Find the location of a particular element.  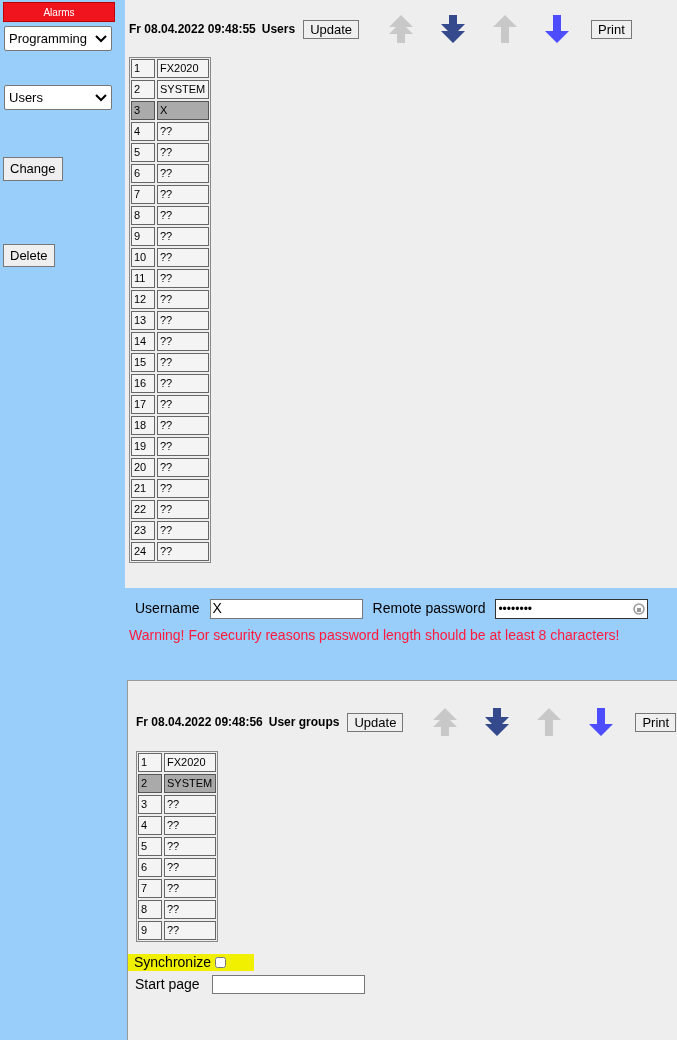

row-number: 17 is located at coordinates (143, 404).